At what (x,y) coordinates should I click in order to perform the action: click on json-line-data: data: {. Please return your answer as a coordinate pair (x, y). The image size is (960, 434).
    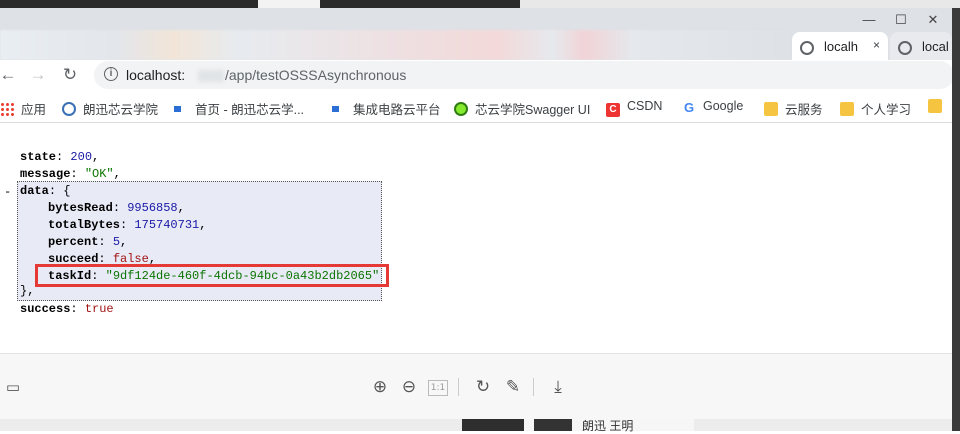
    Looking at the image, I should click on (45, 191).